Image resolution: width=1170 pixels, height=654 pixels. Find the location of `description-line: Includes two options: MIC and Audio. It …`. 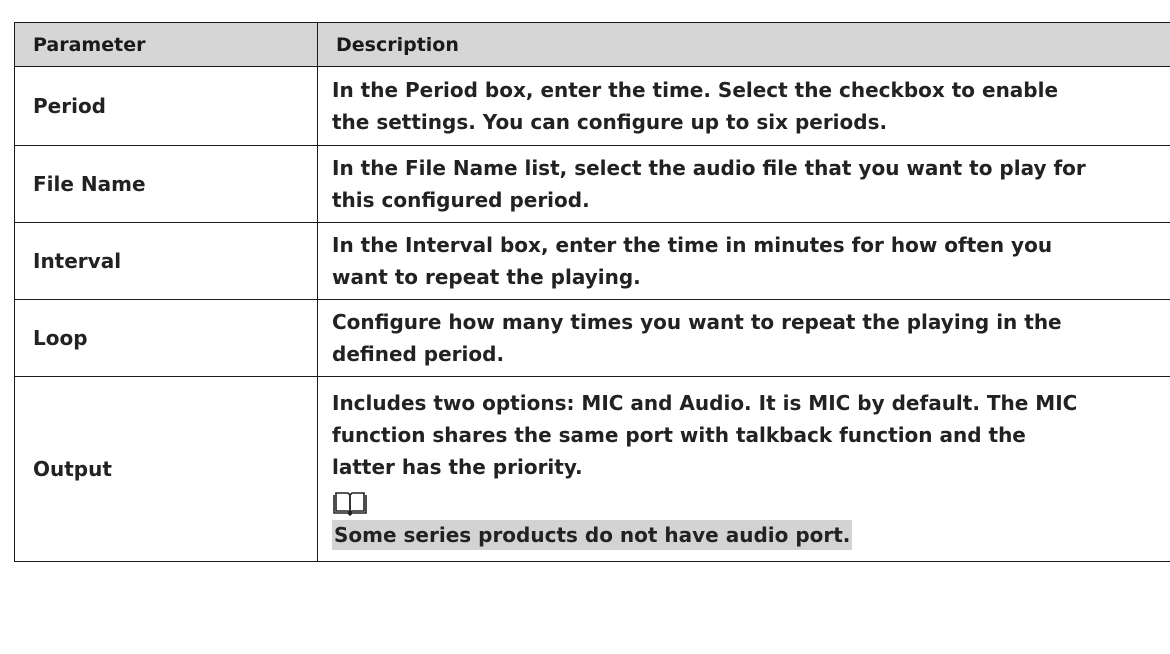

description-line: Includes two options: MIC and Audio. It … is located at coordinates (705, 403).